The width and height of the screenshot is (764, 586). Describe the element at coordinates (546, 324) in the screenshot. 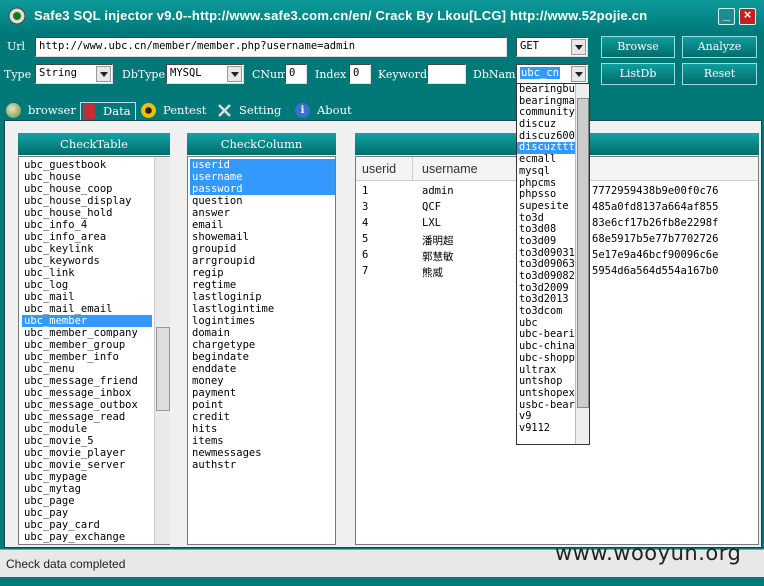

I see `dropdown-option: ubc` at that location.